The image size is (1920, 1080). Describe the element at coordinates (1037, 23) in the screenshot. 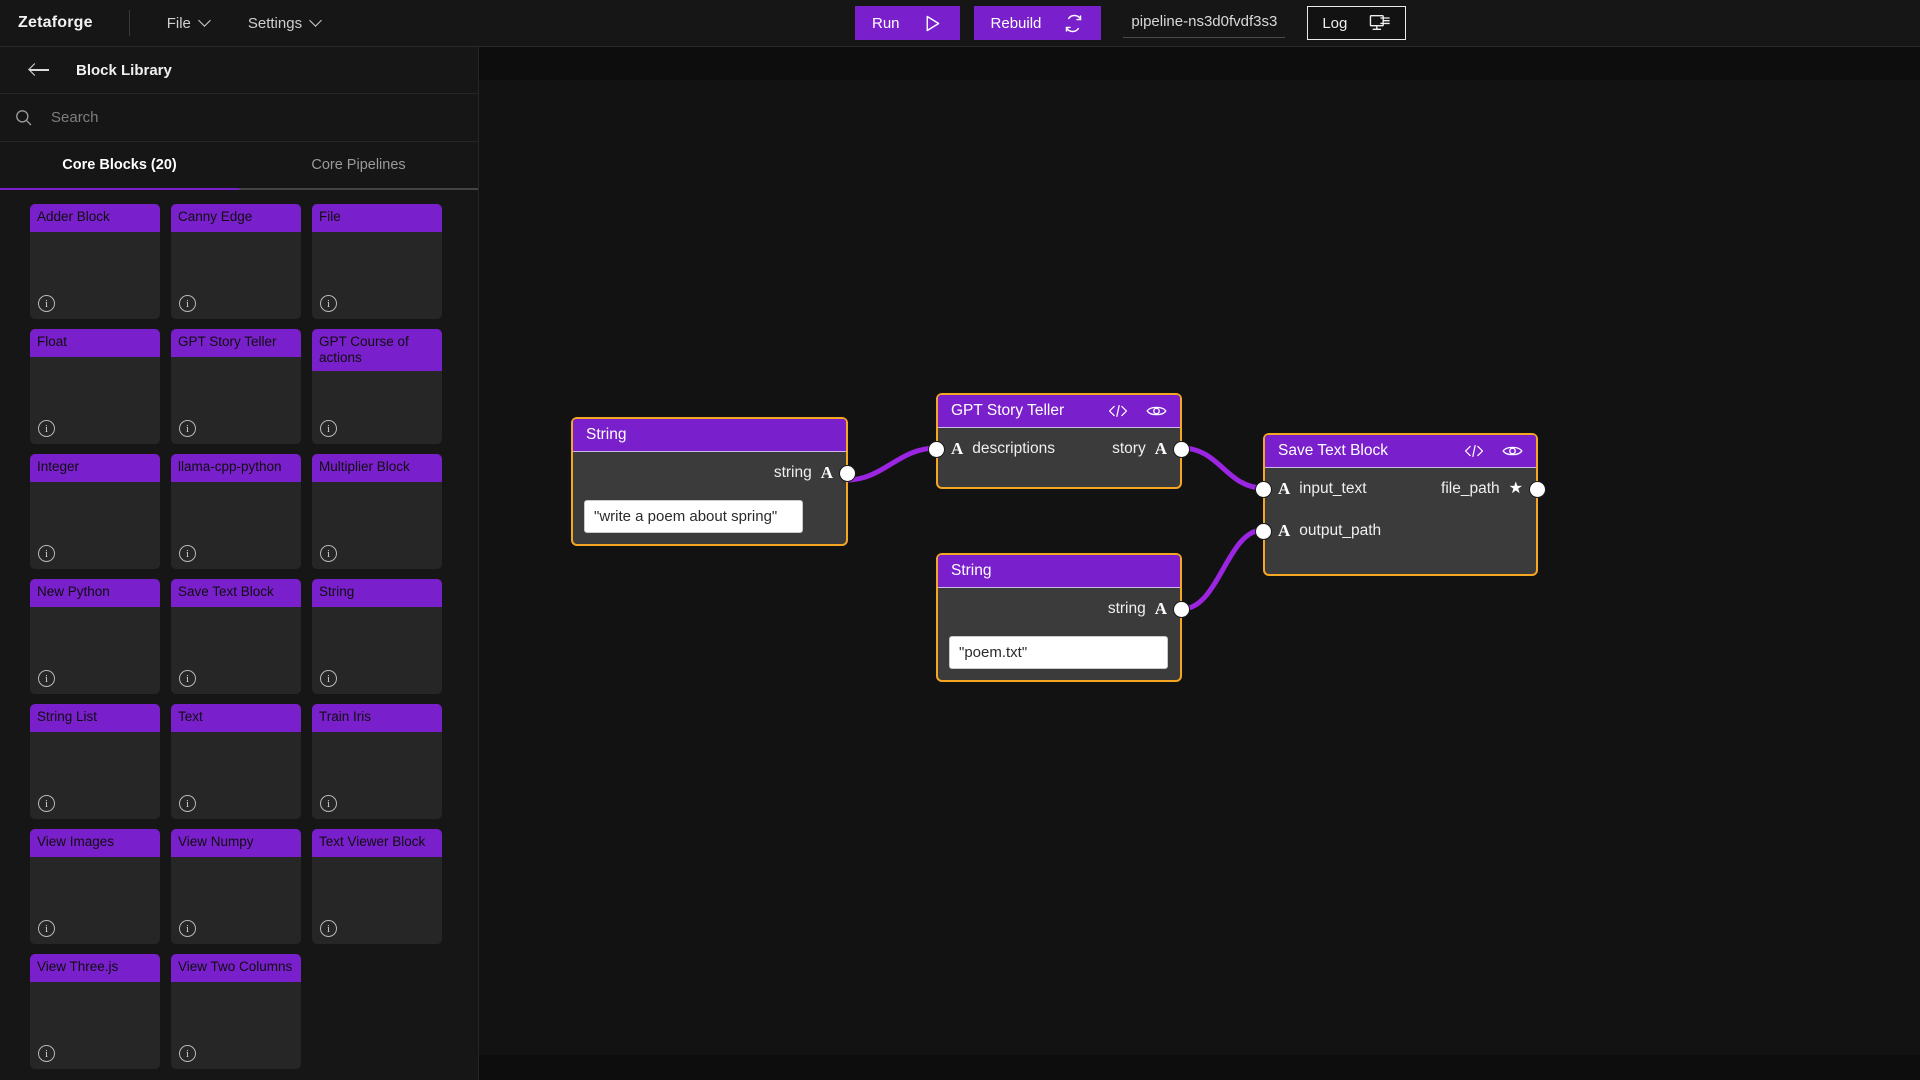

I see `rebuild-button: Rebuild` at that location.